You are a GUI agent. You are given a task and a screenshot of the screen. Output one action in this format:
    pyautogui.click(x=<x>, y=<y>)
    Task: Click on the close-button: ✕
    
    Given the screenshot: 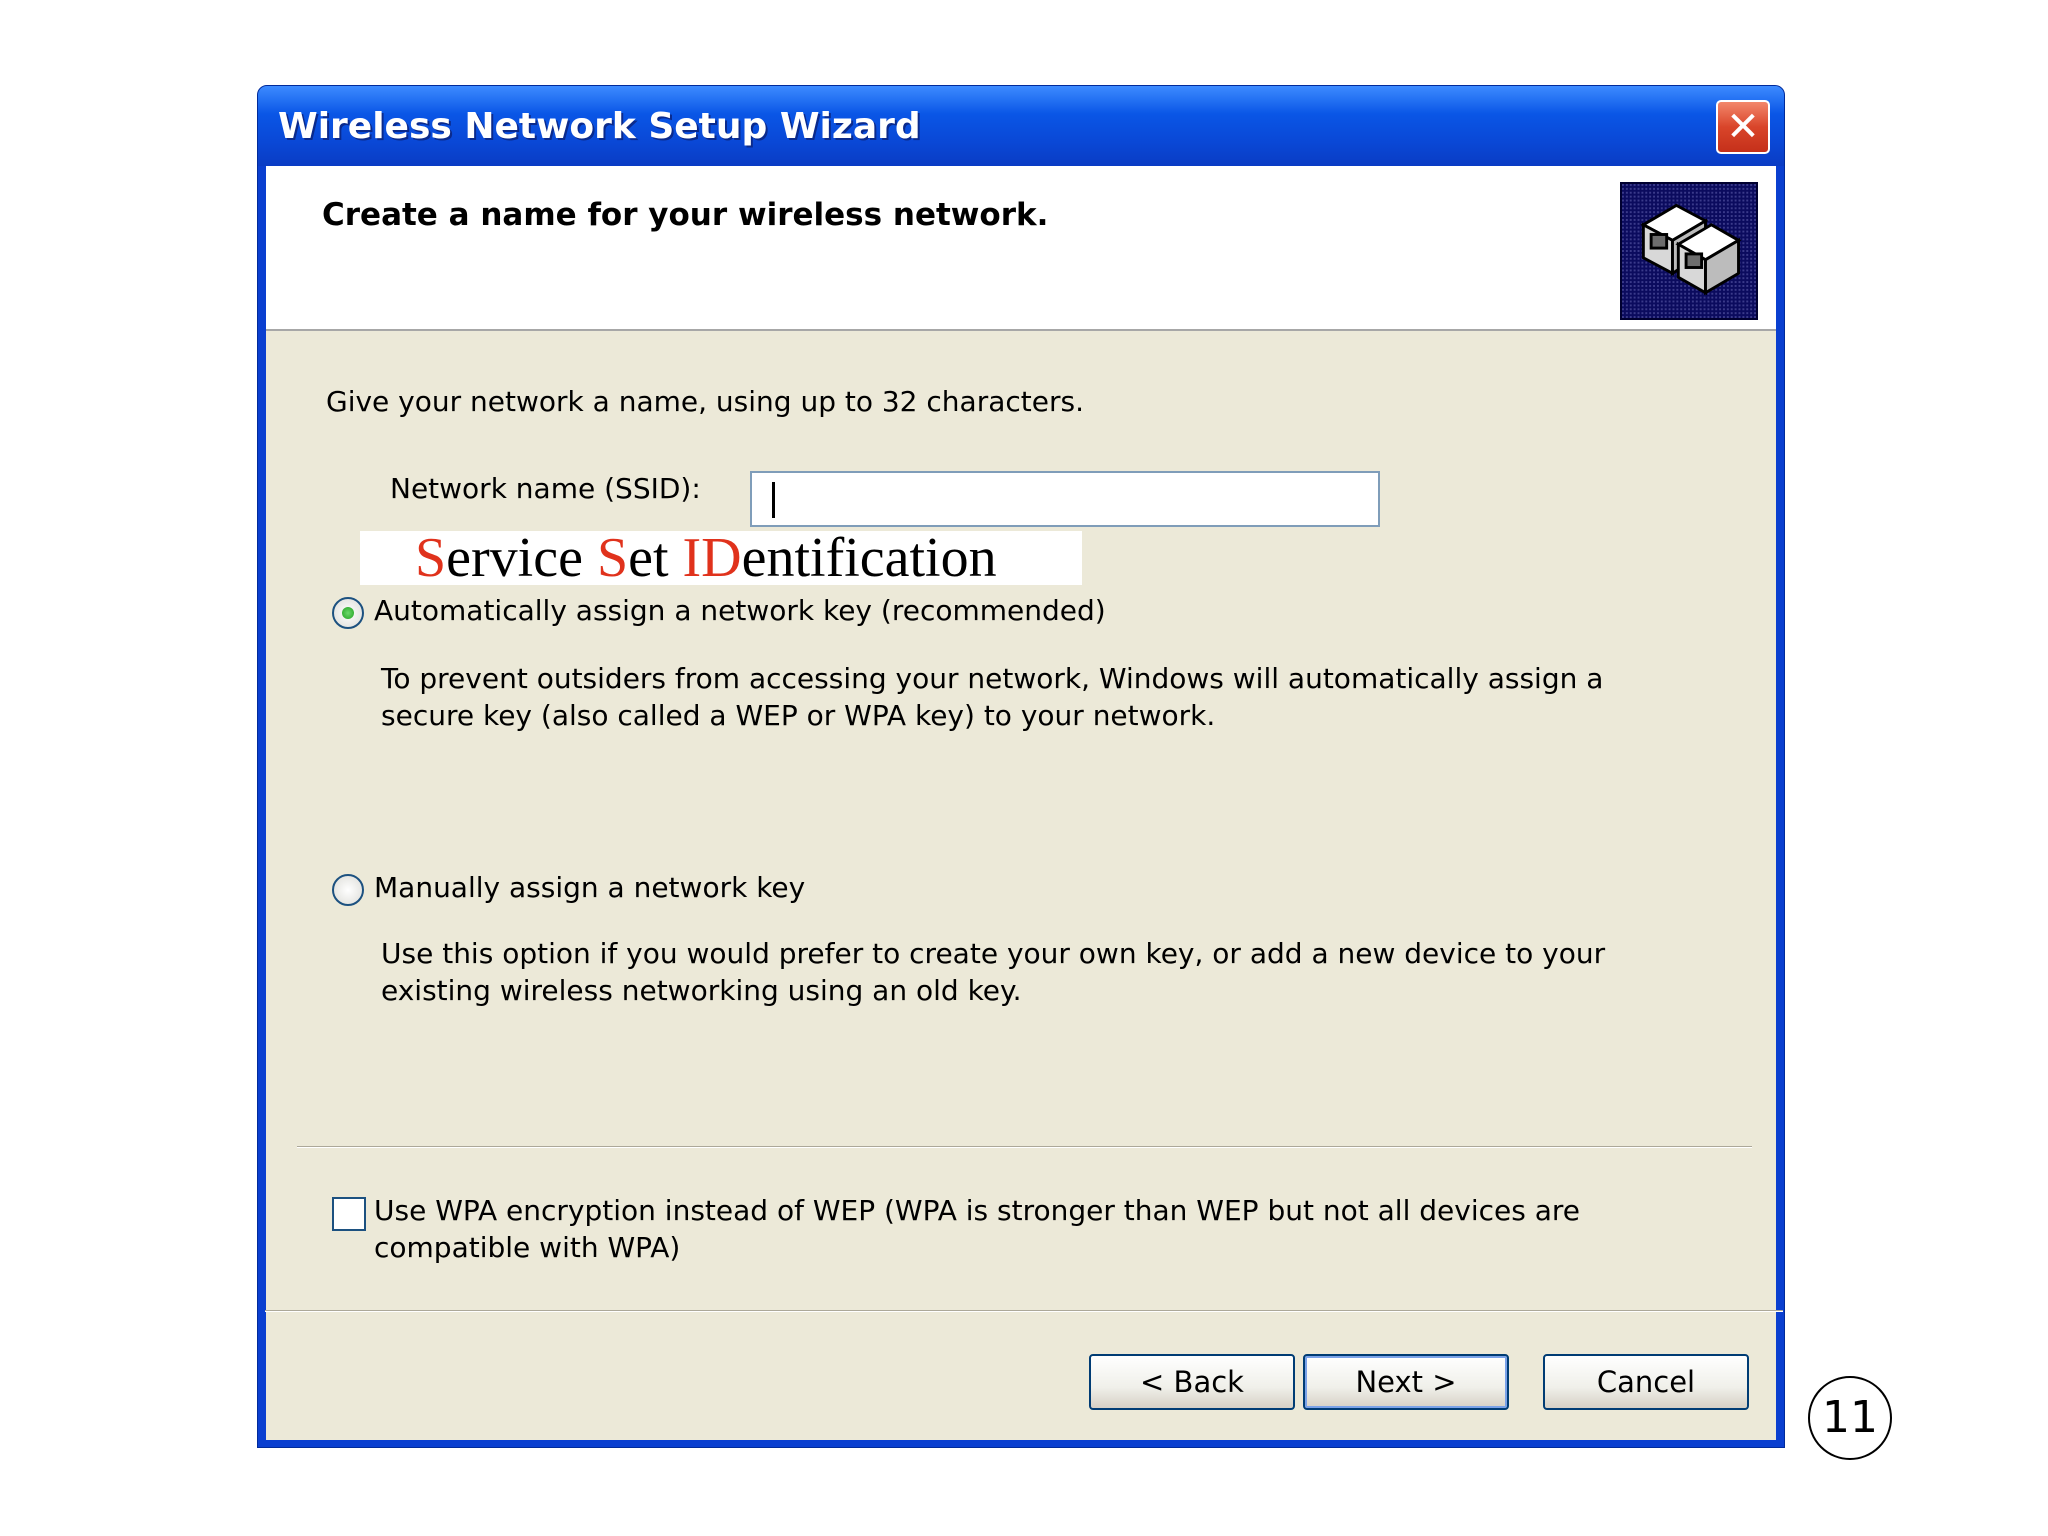 What is the action you would take?
    pyautogui.click(x=1743, y=127)
    